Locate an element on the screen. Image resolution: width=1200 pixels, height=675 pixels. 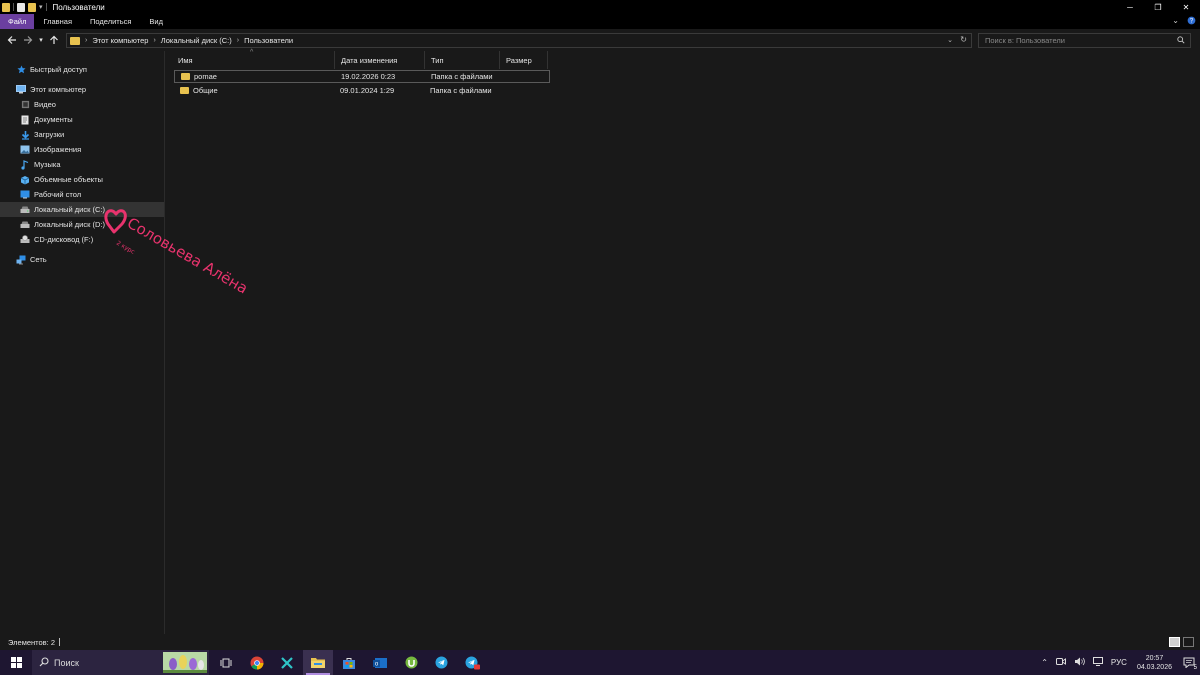
column-headers: Имя Дата изменения Тип Размер is located at coordinates (360, 60).